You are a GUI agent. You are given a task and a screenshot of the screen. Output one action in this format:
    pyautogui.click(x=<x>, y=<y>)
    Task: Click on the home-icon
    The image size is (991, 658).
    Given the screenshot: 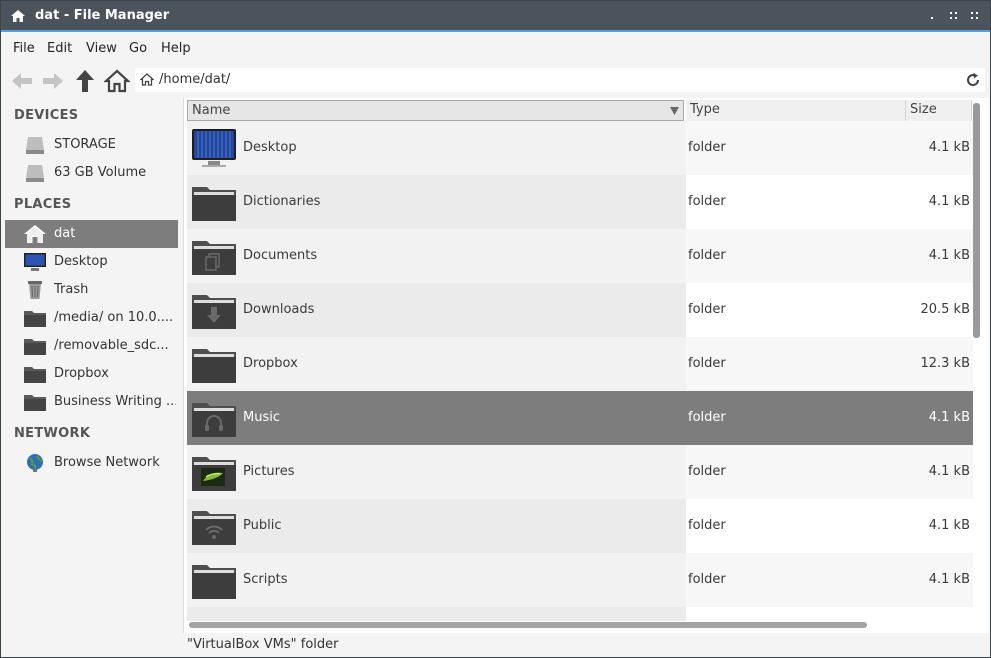 What is the action you would take?
    pyautogui.click(x=18, y=16)
    